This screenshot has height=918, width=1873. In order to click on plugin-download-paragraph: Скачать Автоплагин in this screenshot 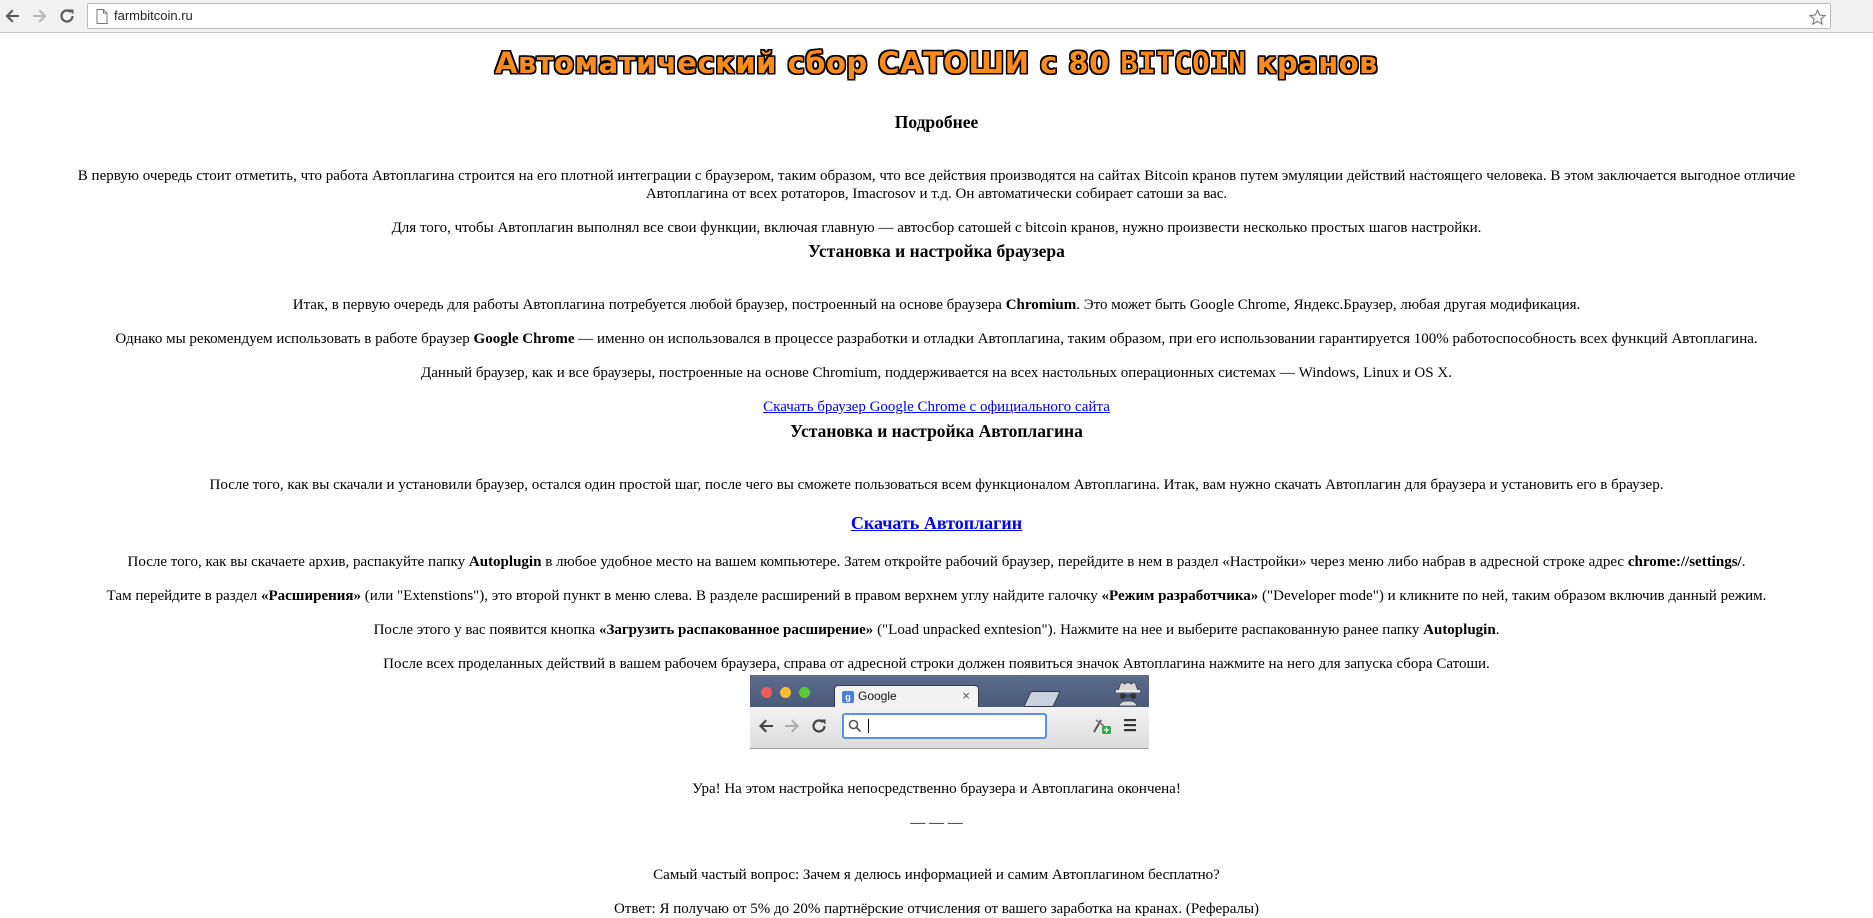, I will do `click(936, 523)`.